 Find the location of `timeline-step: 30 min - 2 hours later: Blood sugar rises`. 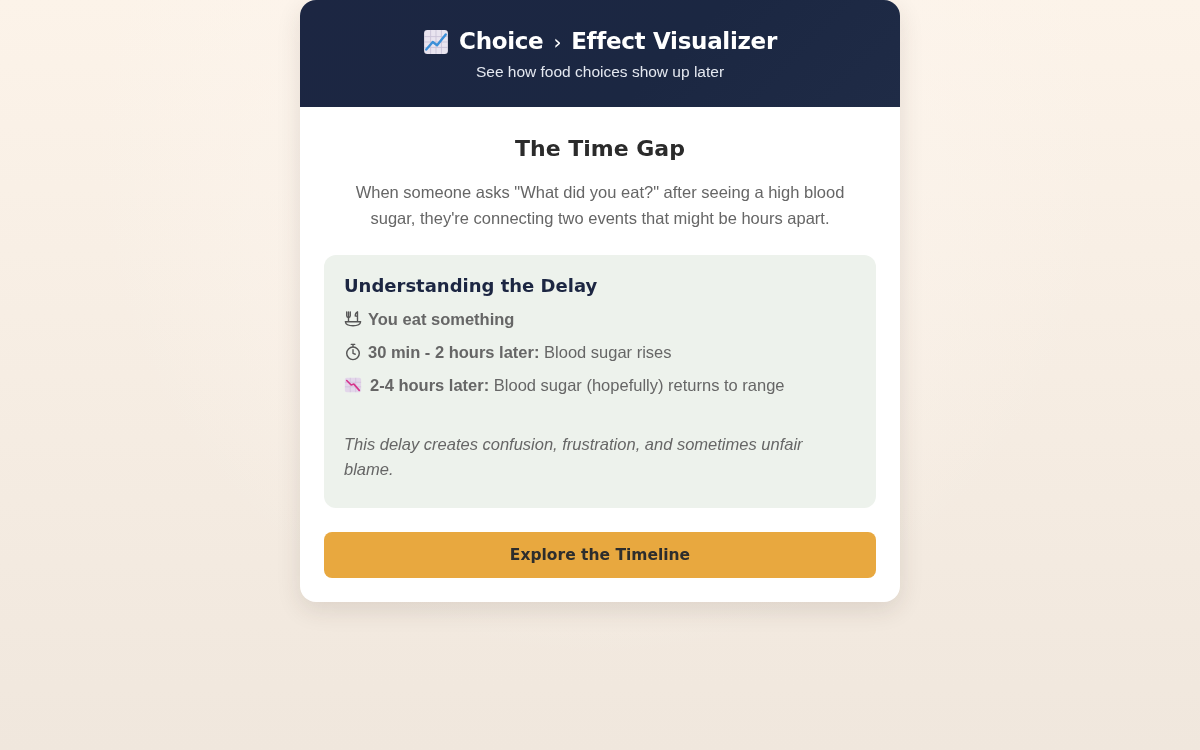

timeline-step: 30 min - 2 hours later: Blood sugar rises is located at coordinates (520, 352).